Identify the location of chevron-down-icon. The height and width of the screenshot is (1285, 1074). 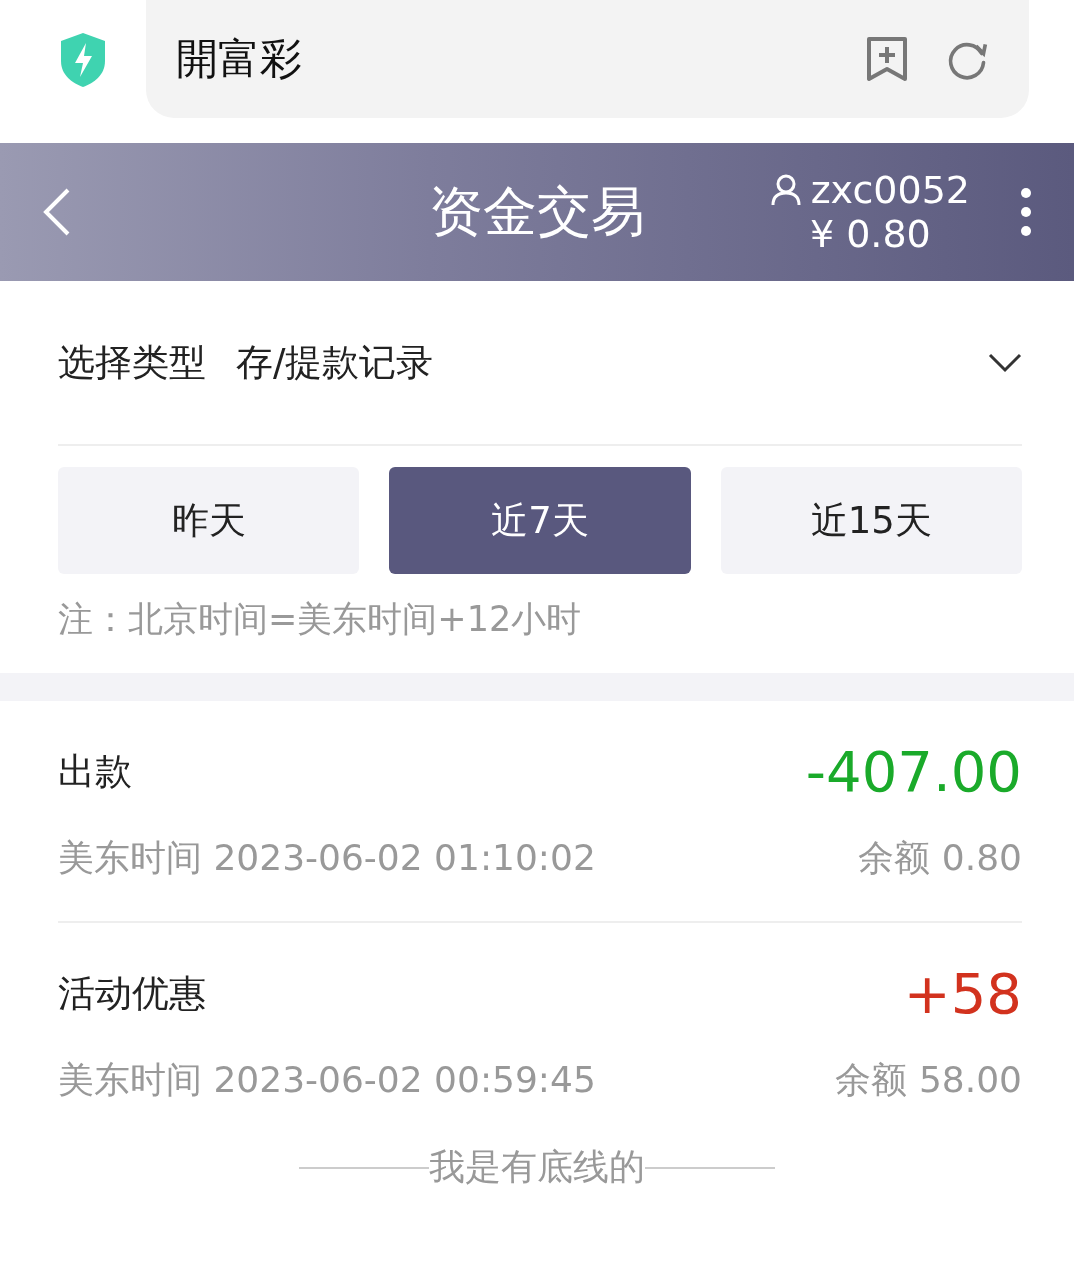
(1005, 362).